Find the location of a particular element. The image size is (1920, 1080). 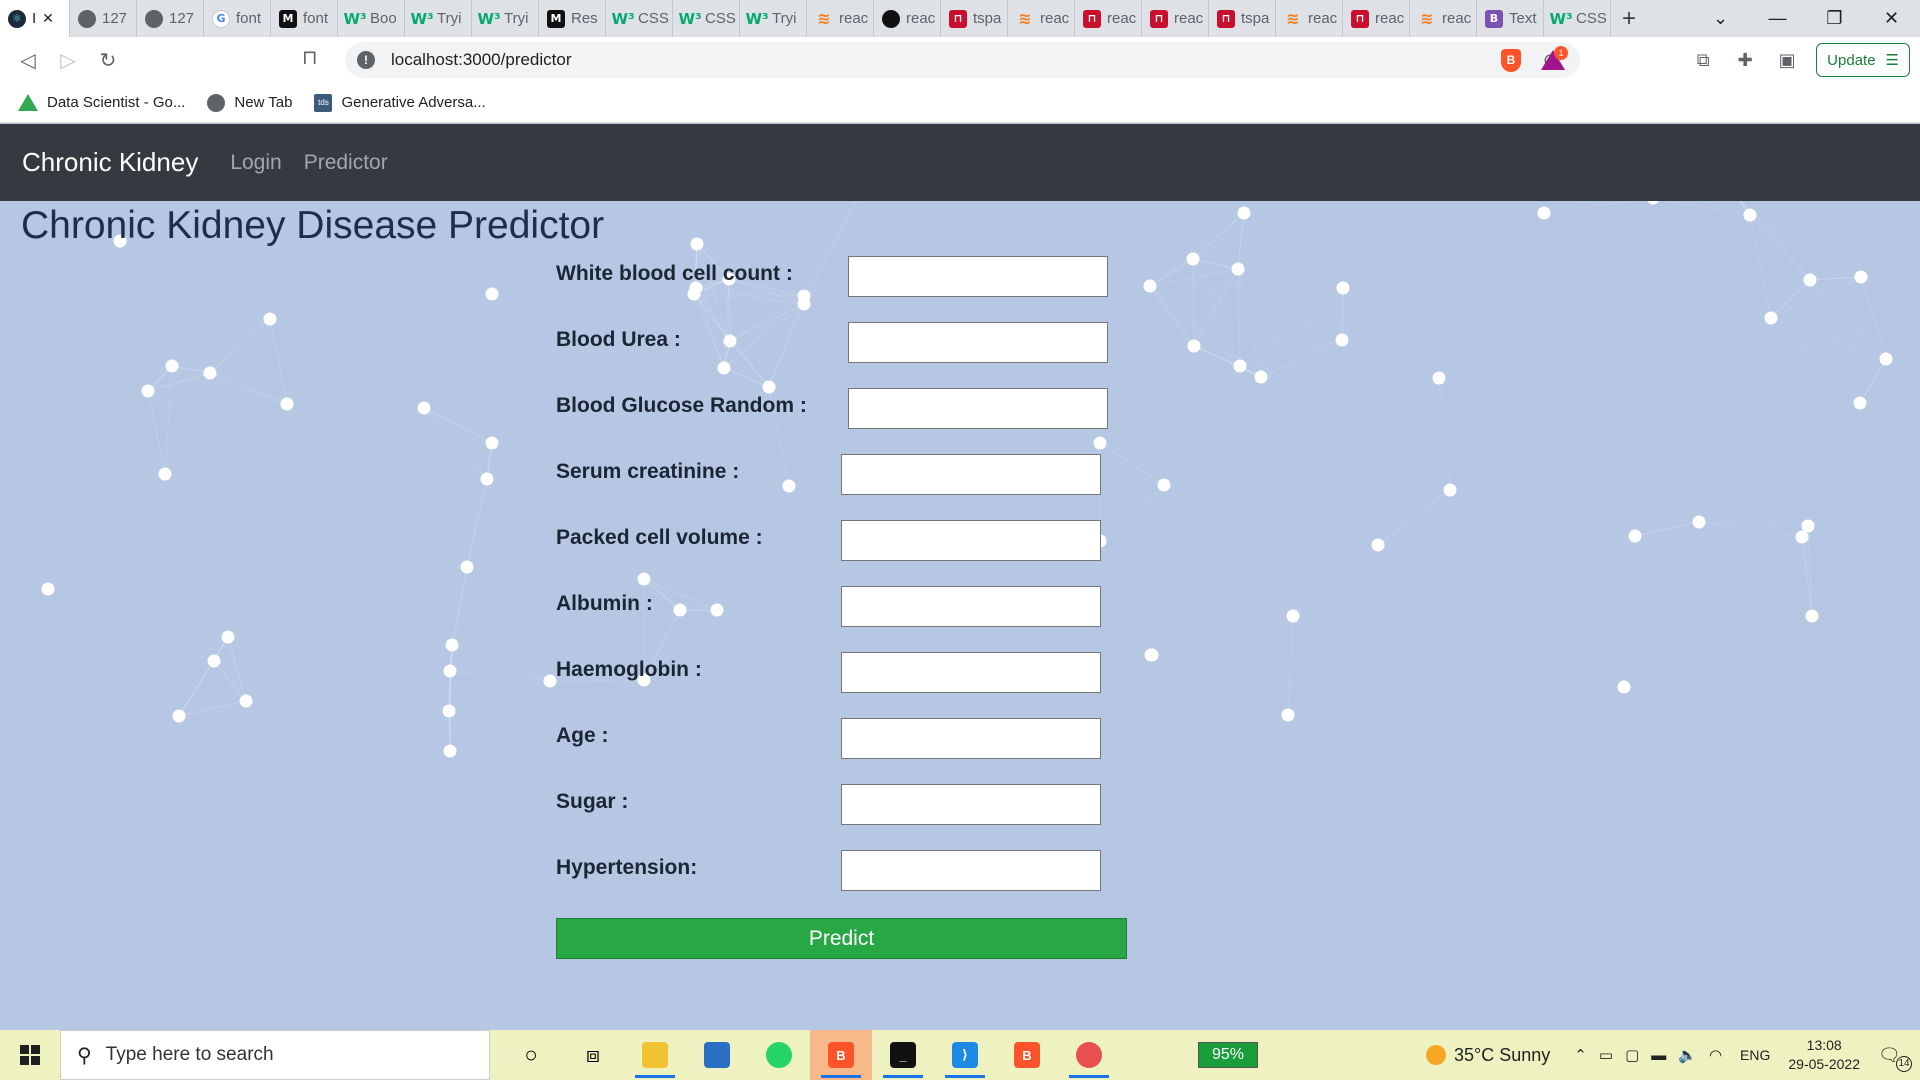

sugar-input is located at coordinates (971, 804).